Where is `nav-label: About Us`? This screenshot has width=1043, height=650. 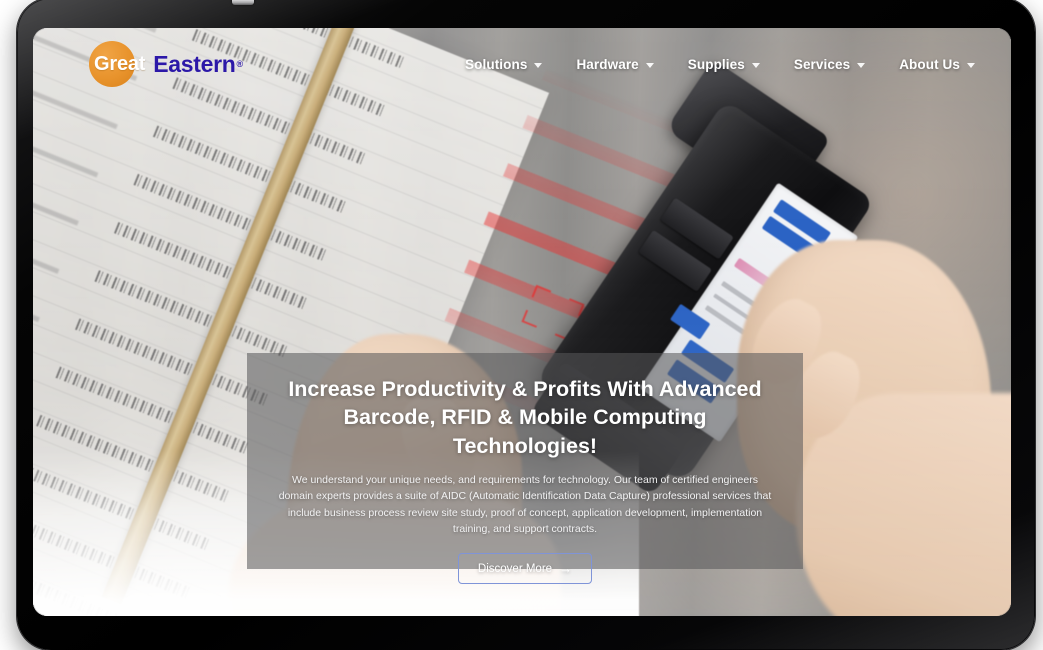 nav-label: About Us is located at coordinates (929, 64).